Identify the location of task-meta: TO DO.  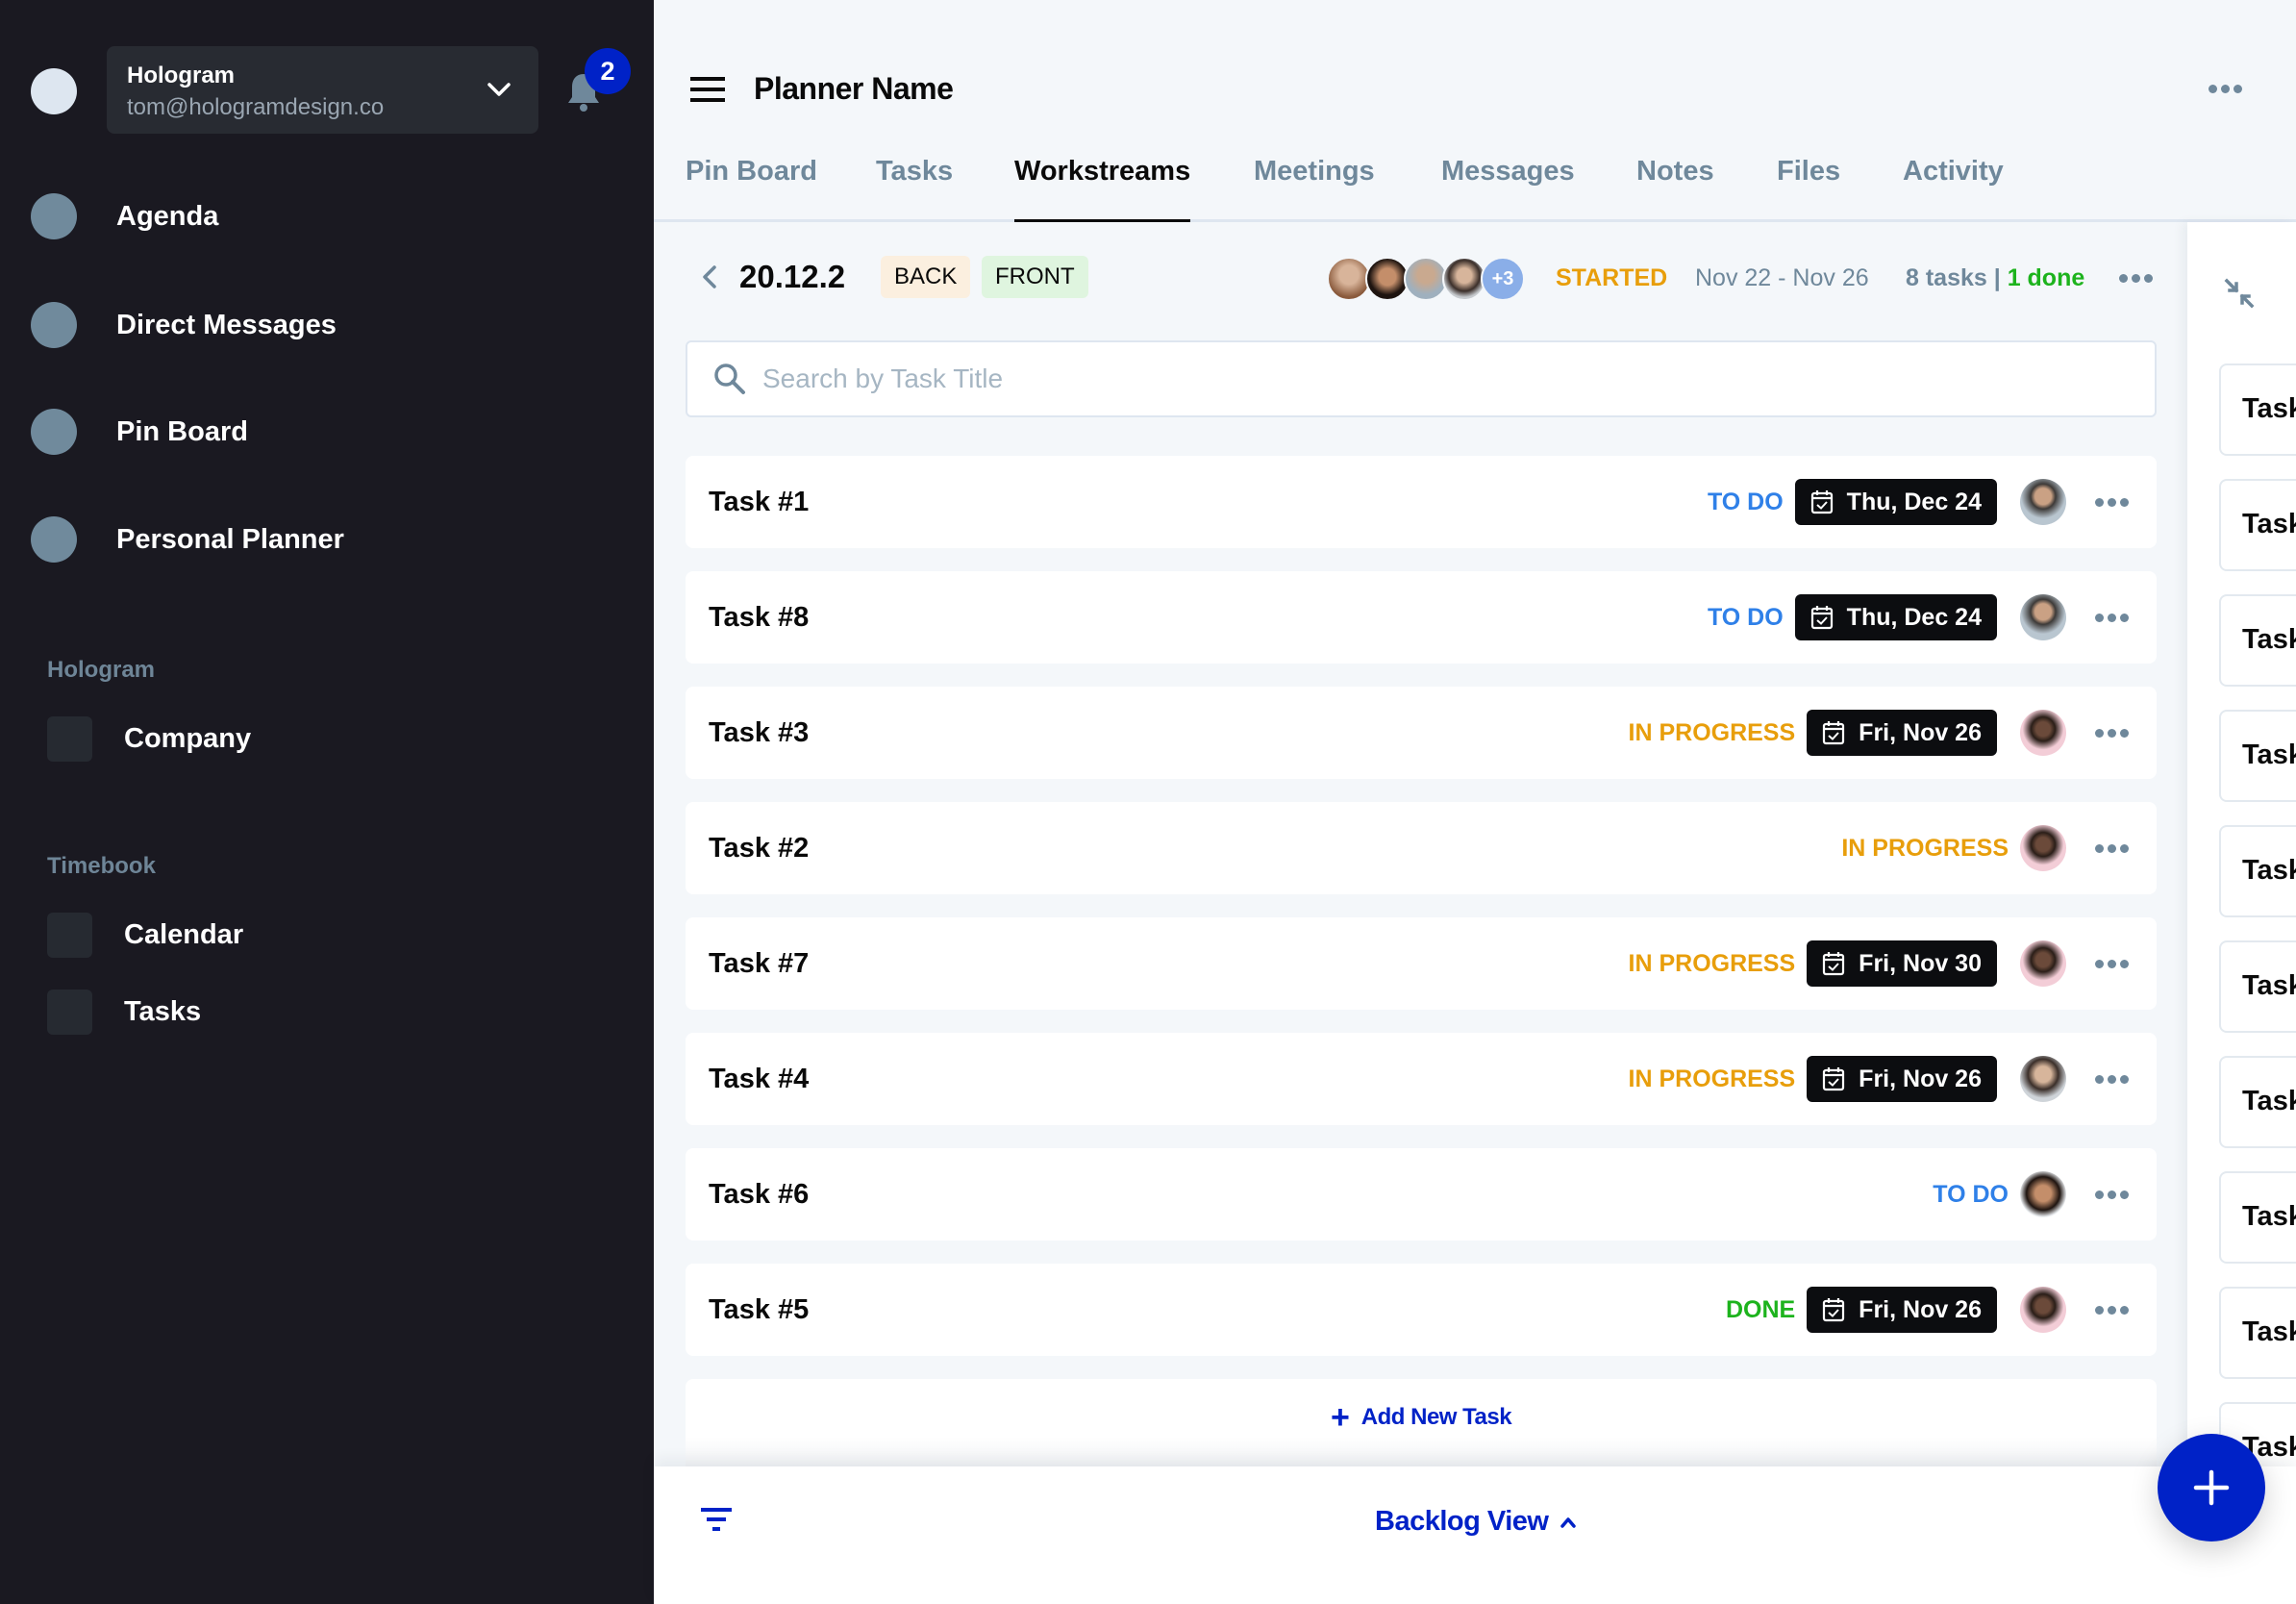
(2033, 1194).